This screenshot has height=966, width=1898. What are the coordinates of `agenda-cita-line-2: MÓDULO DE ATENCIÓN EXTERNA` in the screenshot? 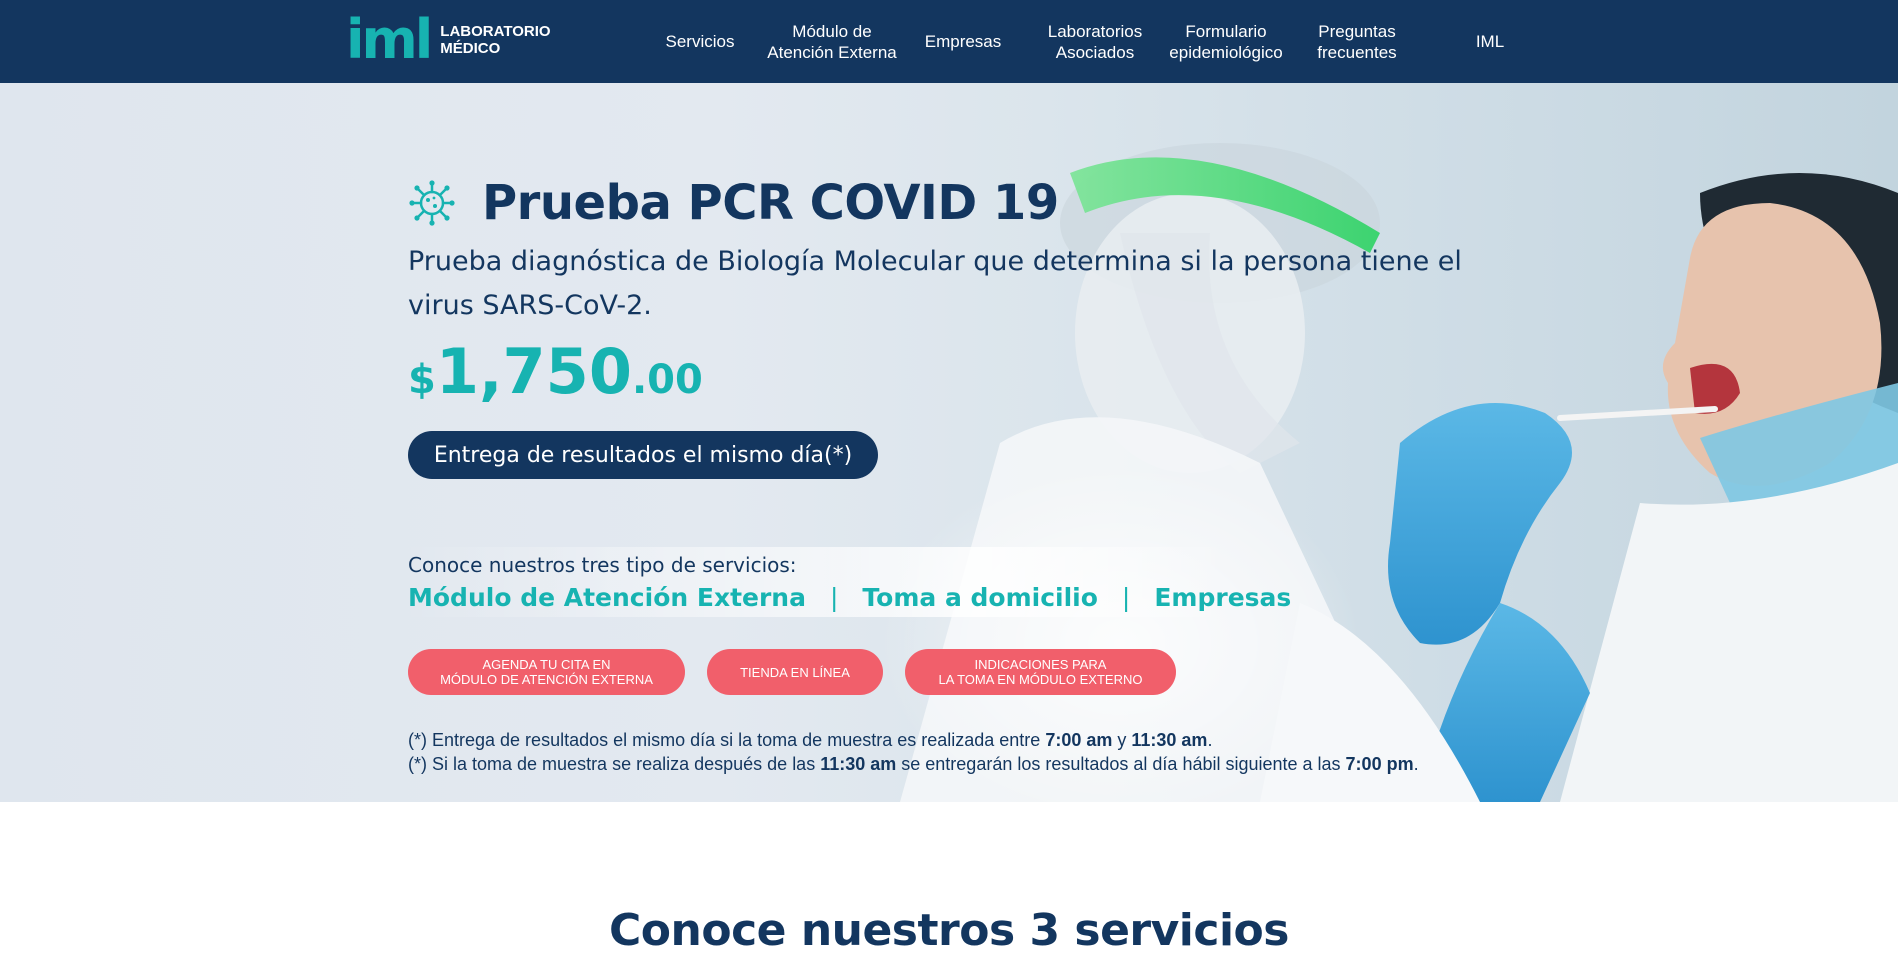 It's located at (546, 679).